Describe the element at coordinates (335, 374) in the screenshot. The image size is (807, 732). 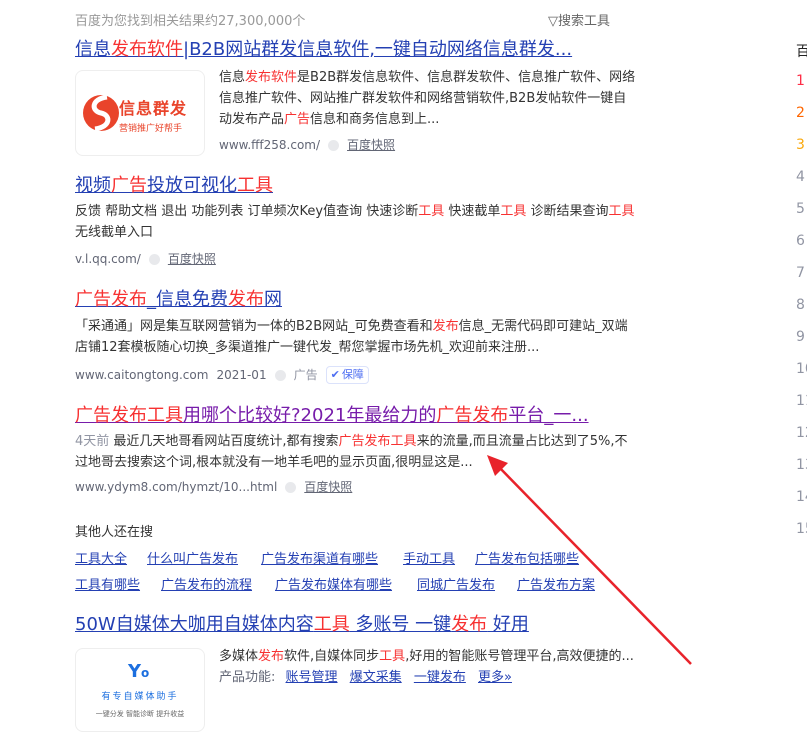
I see `shield-check-icon: ✔` at that location.